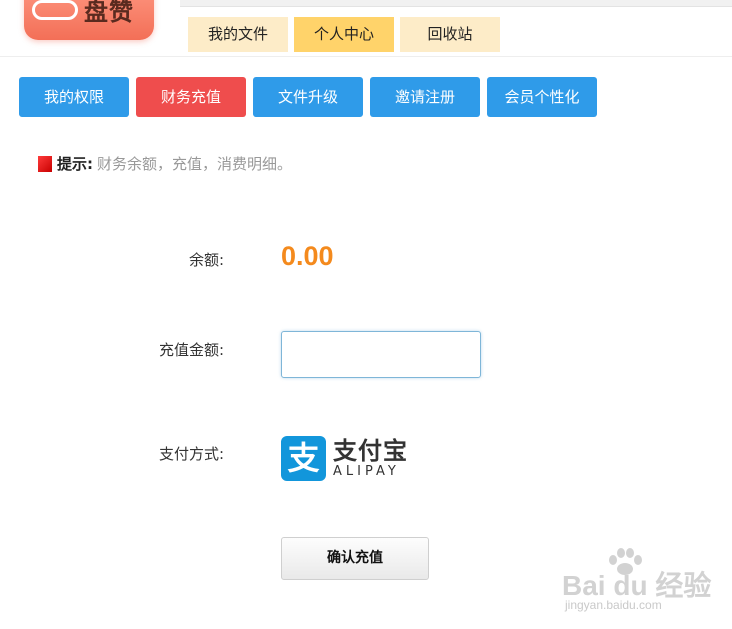  Describe the element at coordinates (613, 605) in the screenshot. I see `watermark-url: jingyan.baidu.com` at that location.